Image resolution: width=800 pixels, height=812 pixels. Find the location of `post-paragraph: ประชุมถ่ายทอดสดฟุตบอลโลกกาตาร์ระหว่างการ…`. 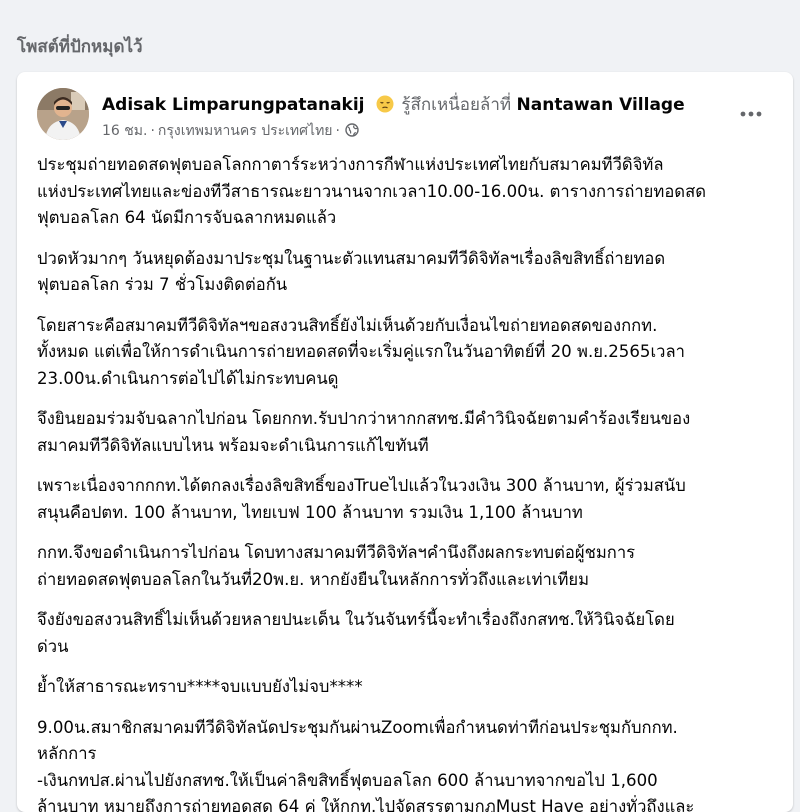

post-paragraph: ประชุมถ่ายทอดสดฟุตบอลโลกกาตาร์ระหว่างการ… is located at coordinates (407, 192).